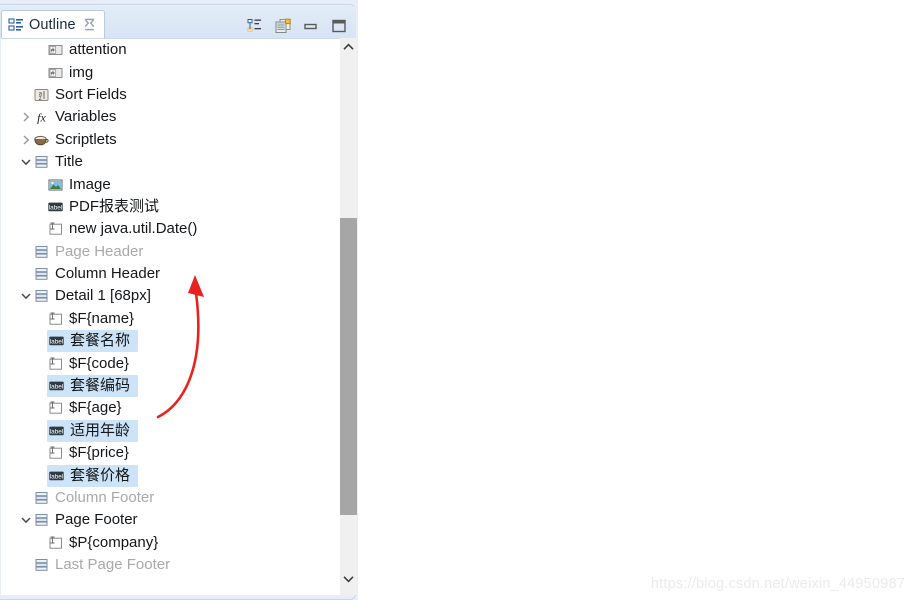  Describe the element at coordinates (93, 386) in the screenshot. I see `tree-item-selection: label 套餐编码` at that location.